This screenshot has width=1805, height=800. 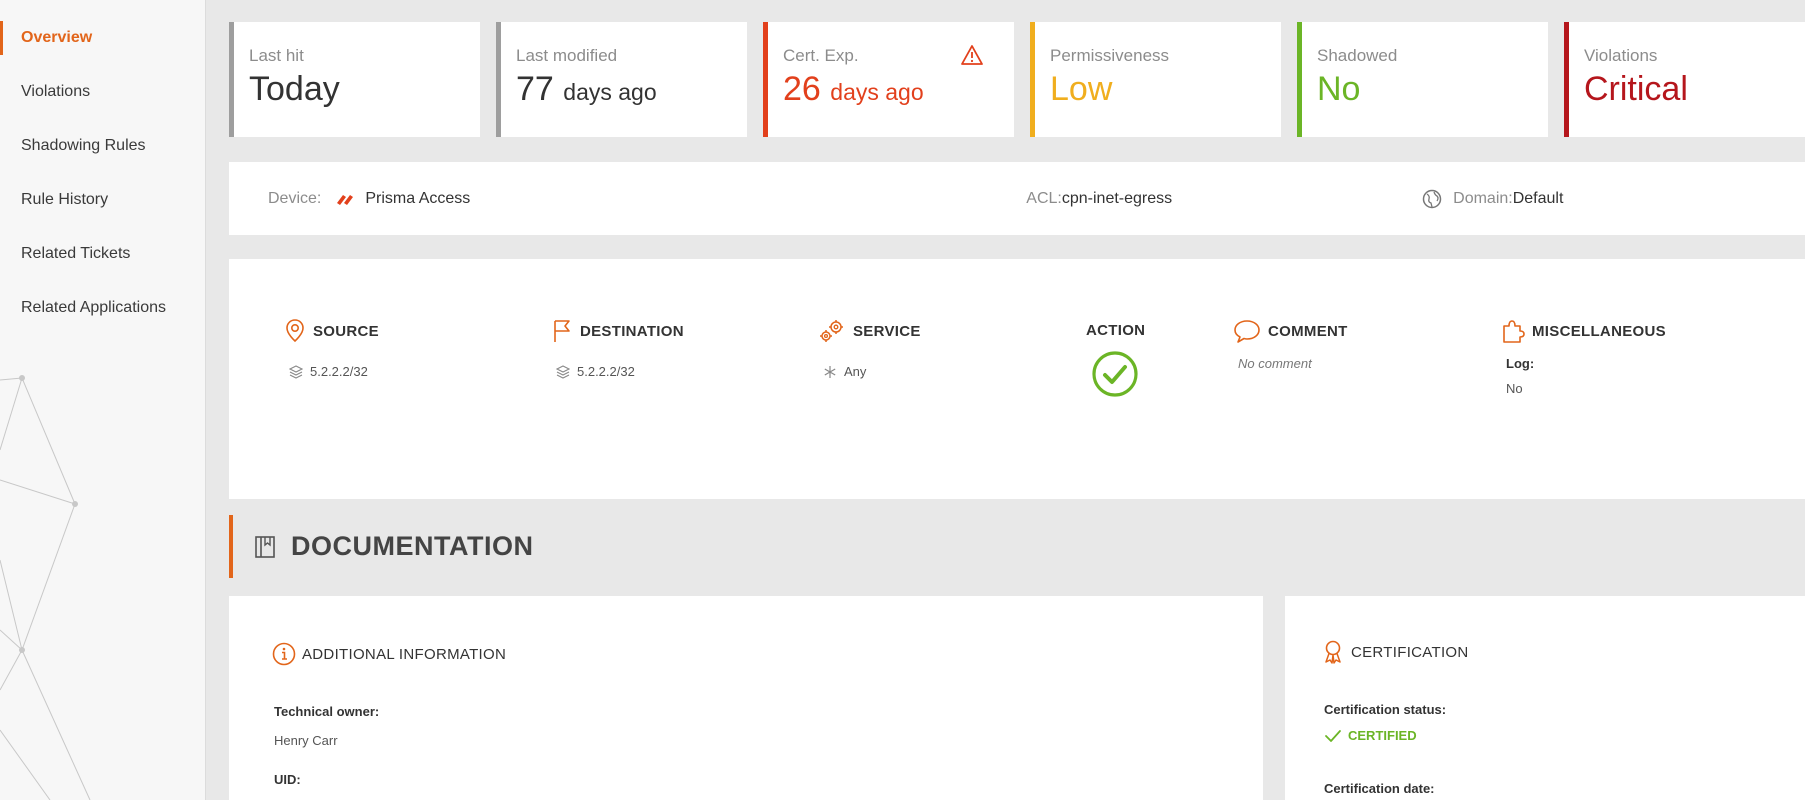 I want to click on certification-header: CERTIFICATION, so click(x=1395, y=652).